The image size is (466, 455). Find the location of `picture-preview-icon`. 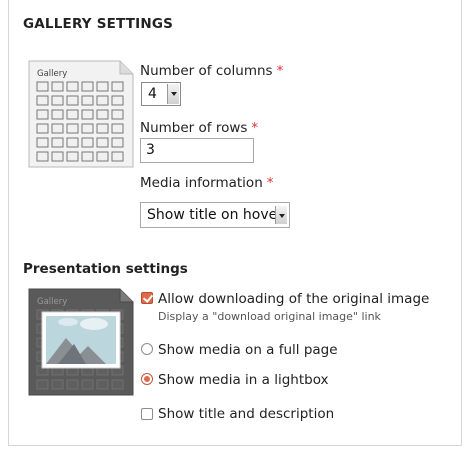

picture-preview-icon is located at coordinates (81, 340).